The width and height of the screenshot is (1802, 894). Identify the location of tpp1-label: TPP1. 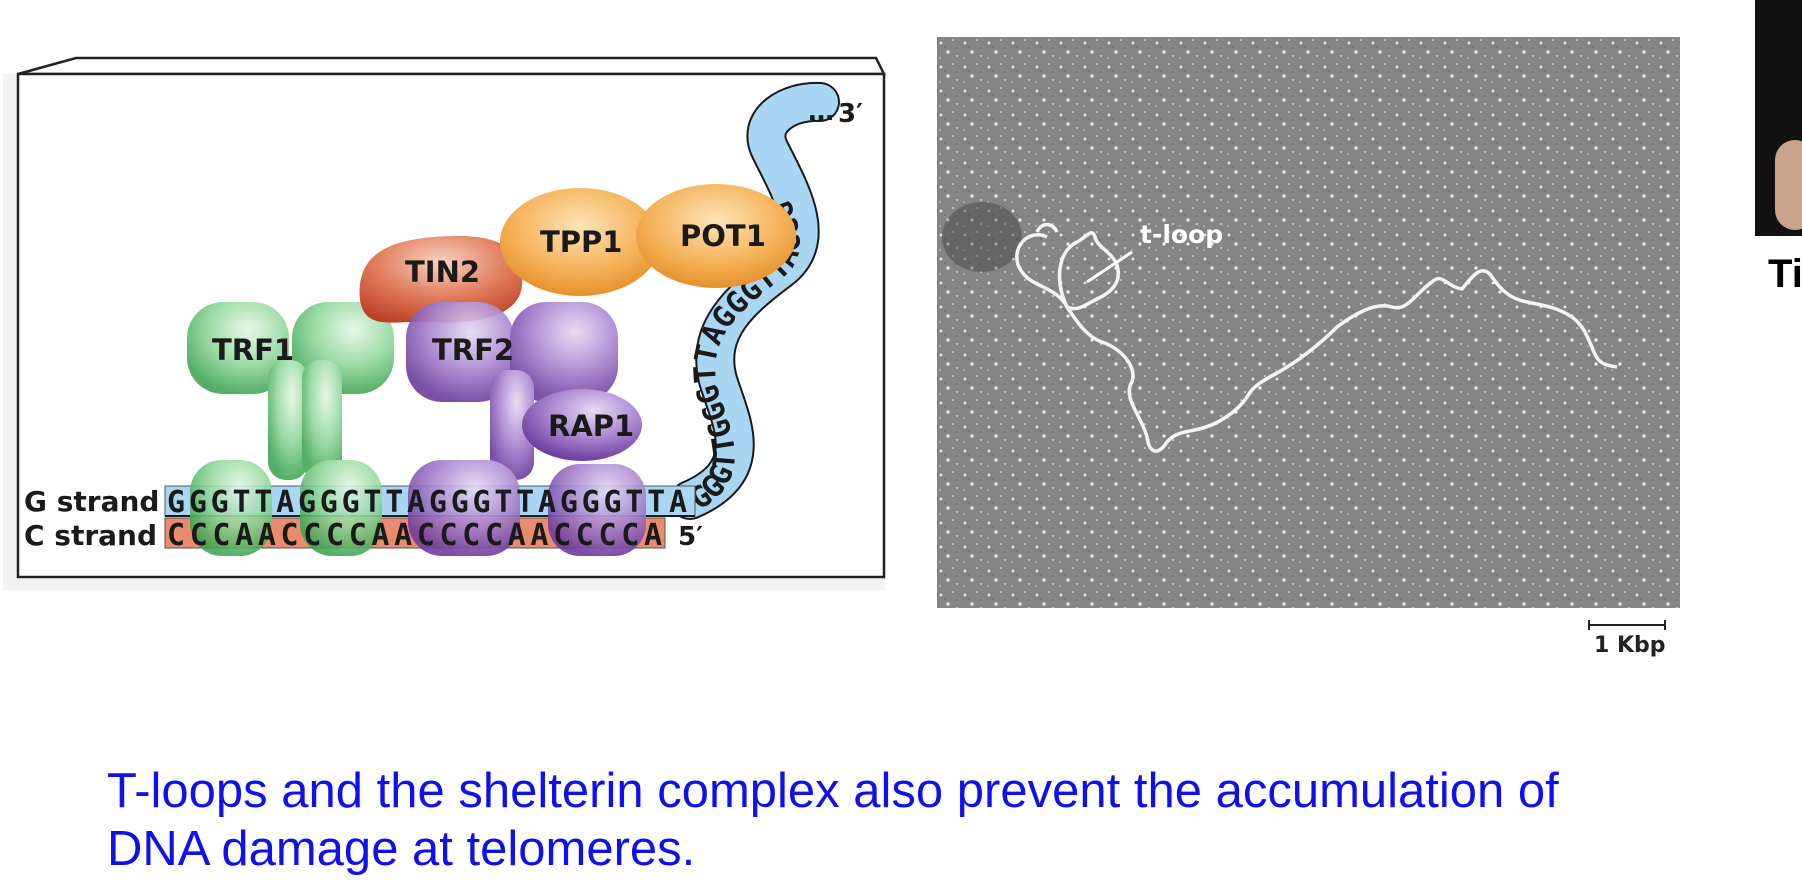
(581, 242).